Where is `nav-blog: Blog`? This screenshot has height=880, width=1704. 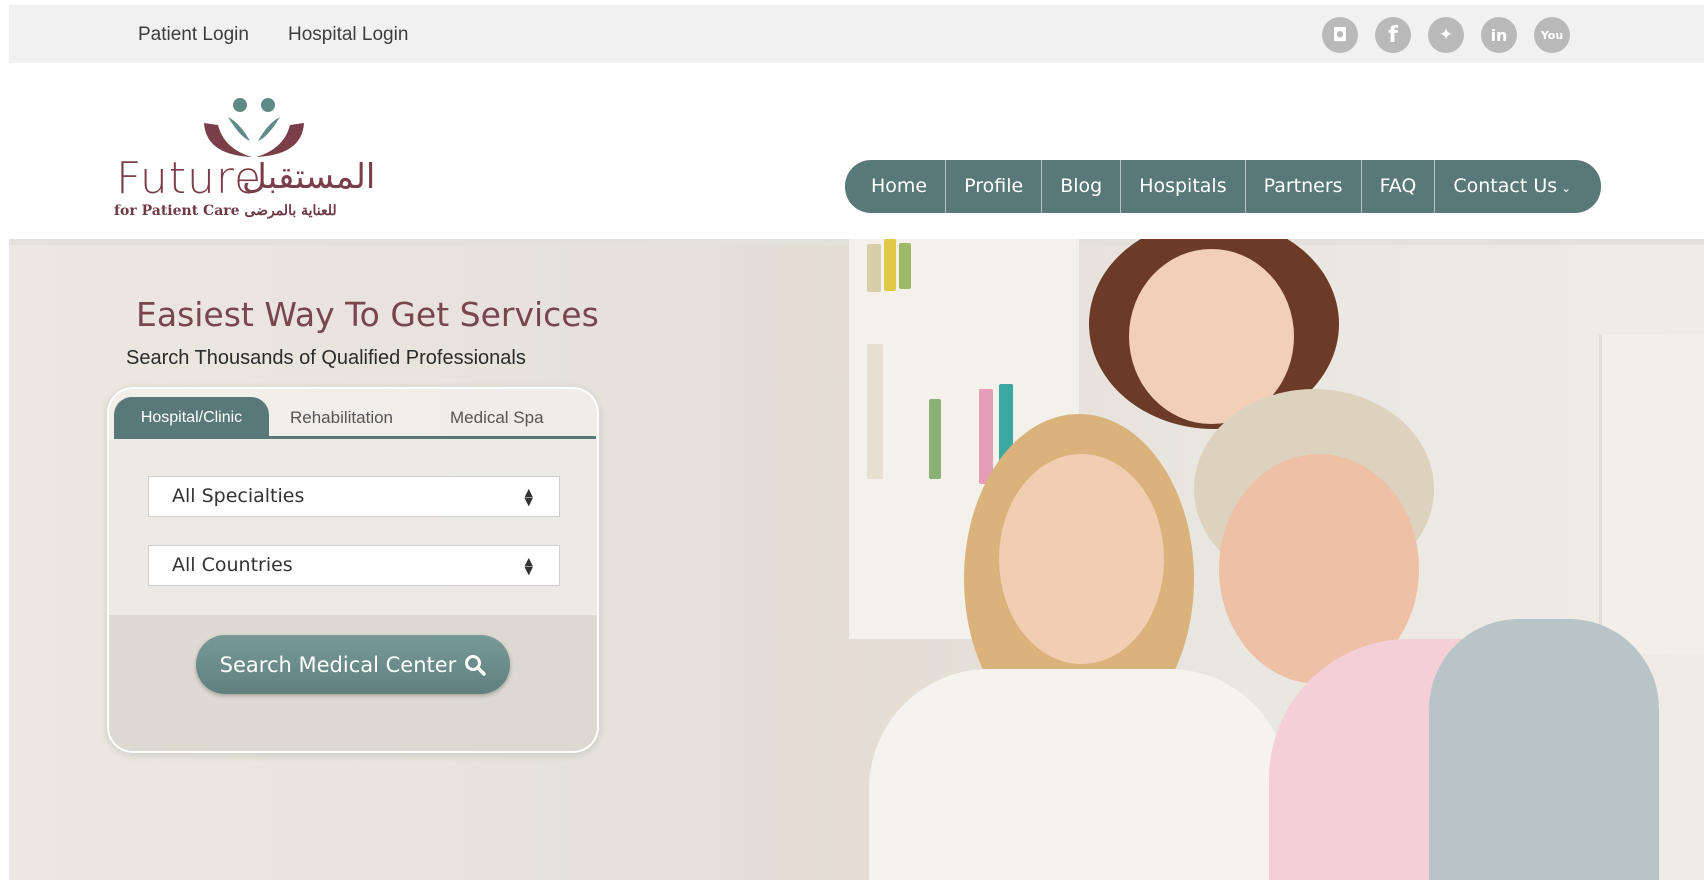 nav-blog: Blog is located at coordinates (1080, 186).